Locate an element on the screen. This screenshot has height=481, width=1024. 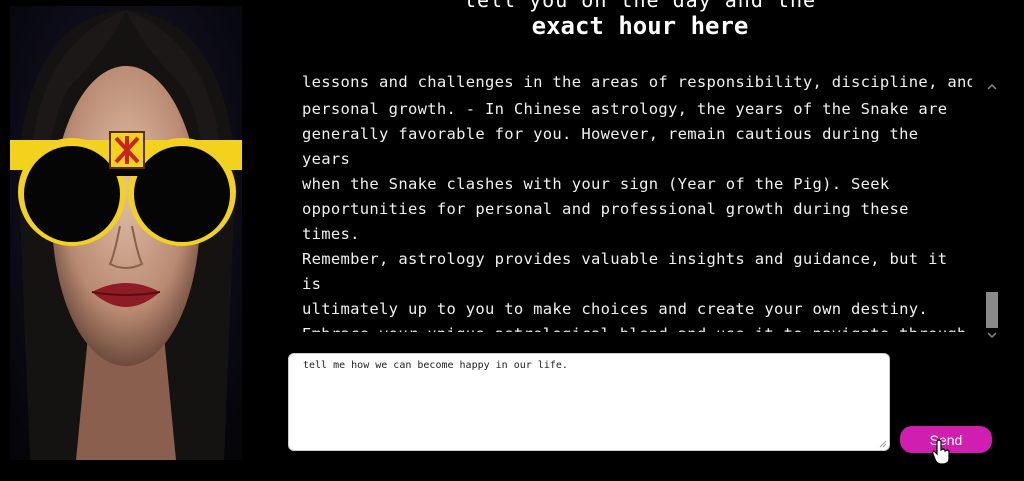
chevron-up-icon is located at coordinates (992, 88).